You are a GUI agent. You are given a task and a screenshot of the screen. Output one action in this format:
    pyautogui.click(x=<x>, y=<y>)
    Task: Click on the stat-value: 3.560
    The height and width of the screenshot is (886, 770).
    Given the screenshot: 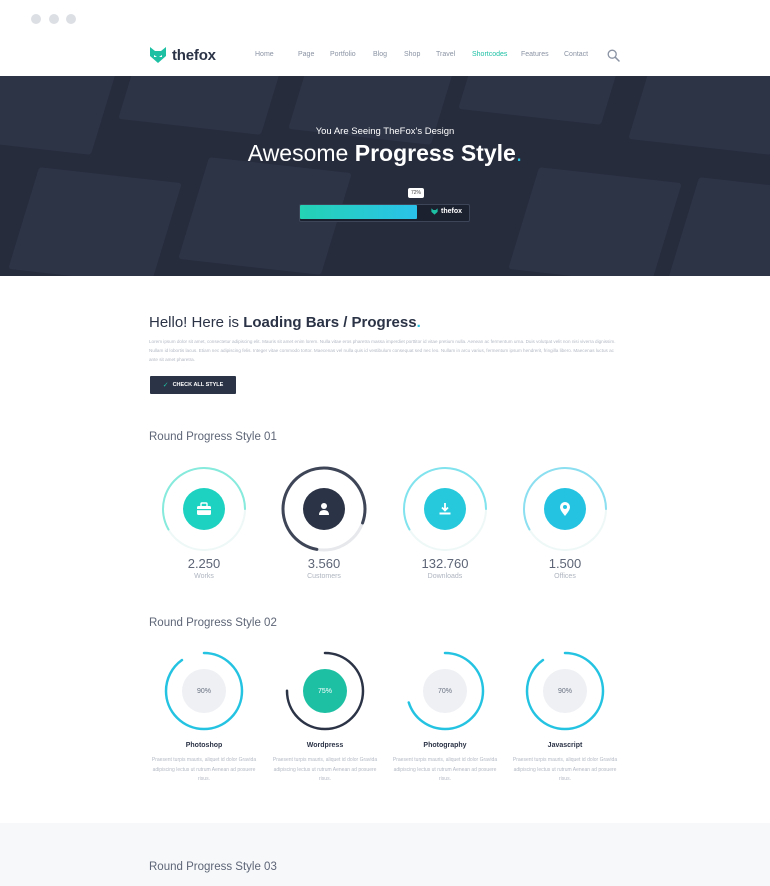 What is the action you would take?
    pyautogui.click(x=324, y=563)
    